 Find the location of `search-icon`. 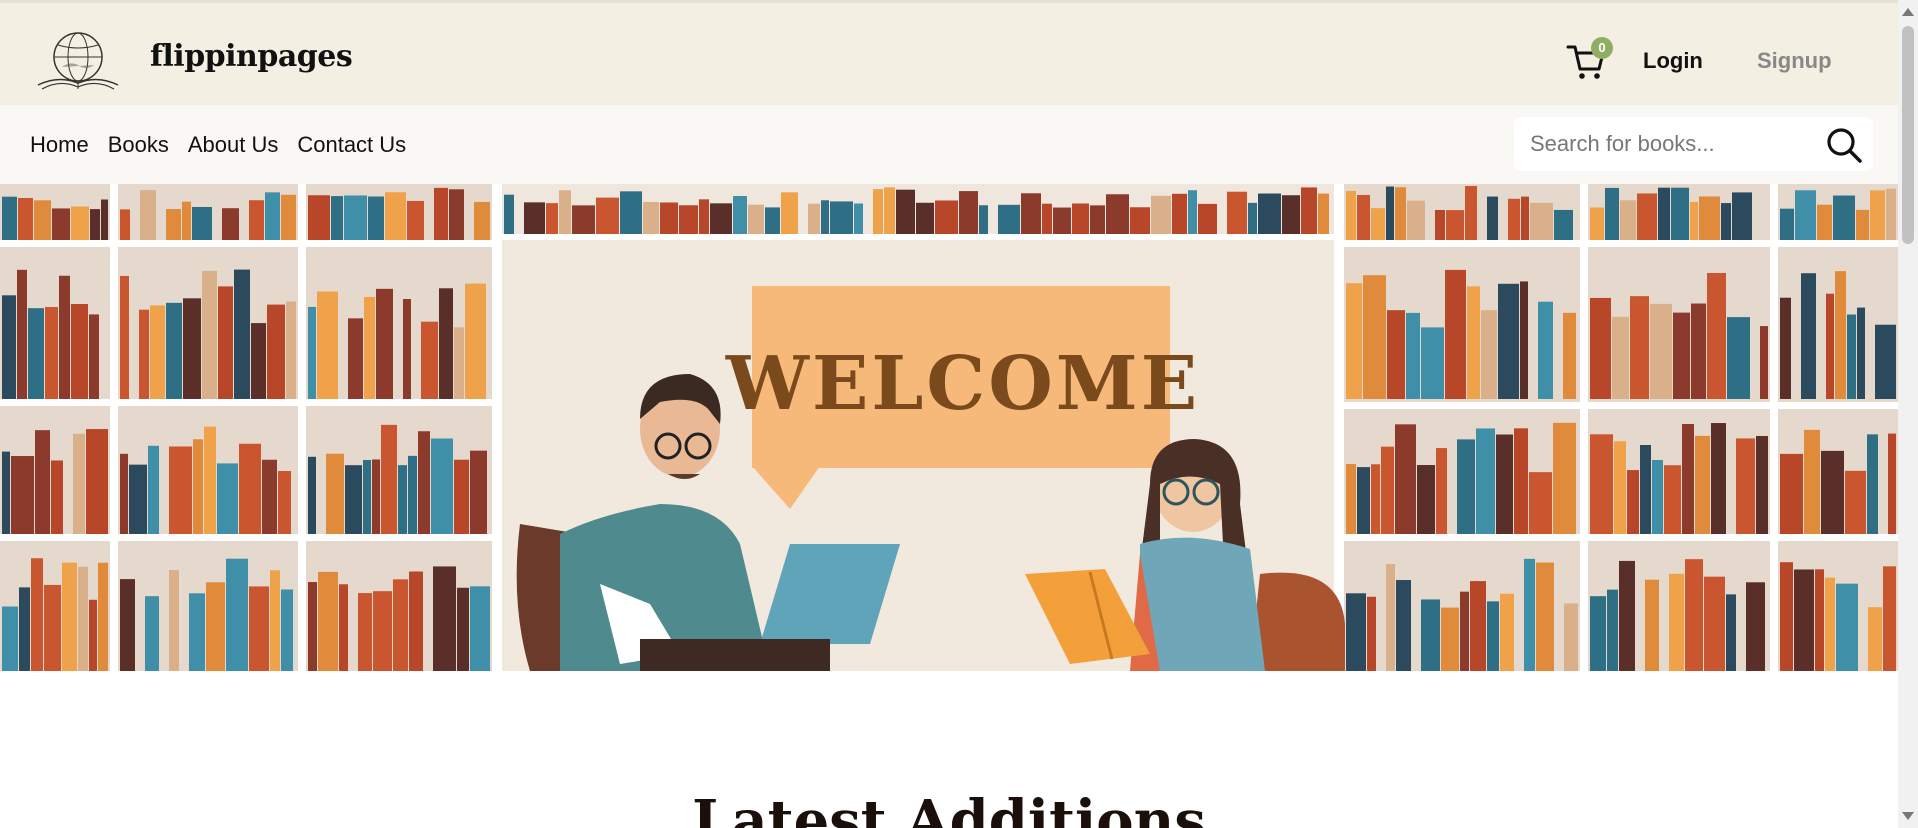

search-icon is located at coordinates (1844, 145).